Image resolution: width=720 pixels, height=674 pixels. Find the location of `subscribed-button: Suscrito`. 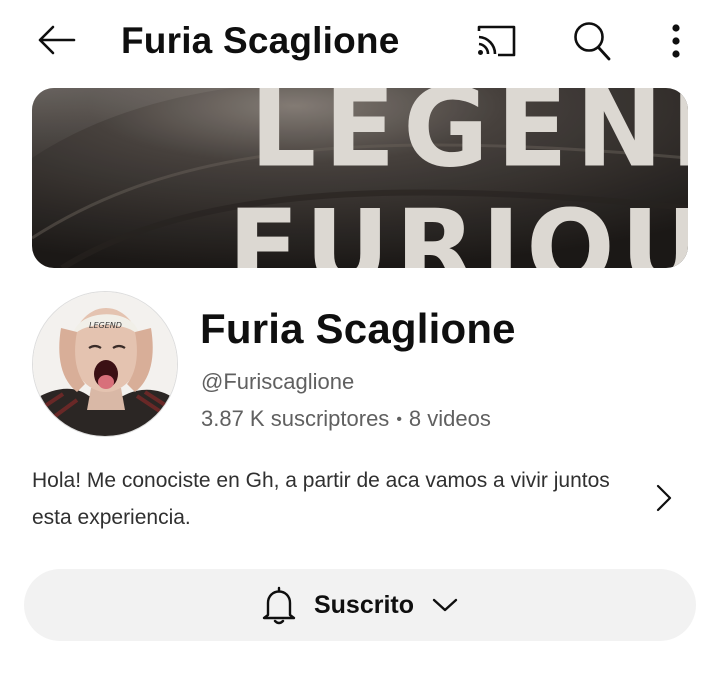

subscribed-button: Suscrito is located at coordinates (360, 605).